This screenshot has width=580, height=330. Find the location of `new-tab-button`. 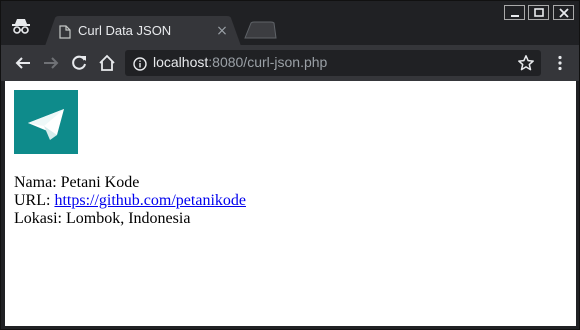

new-tab-button is located at coordinates (260, 30).